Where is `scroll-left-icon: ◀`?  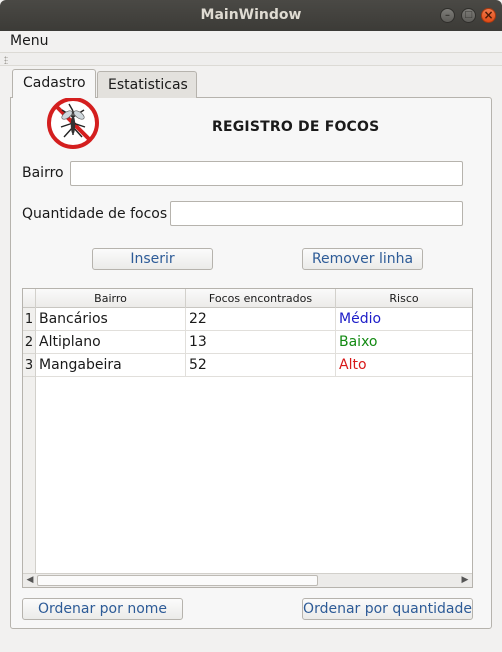 scroll-left-icon: ◀ is located at coordinates (30, 580).